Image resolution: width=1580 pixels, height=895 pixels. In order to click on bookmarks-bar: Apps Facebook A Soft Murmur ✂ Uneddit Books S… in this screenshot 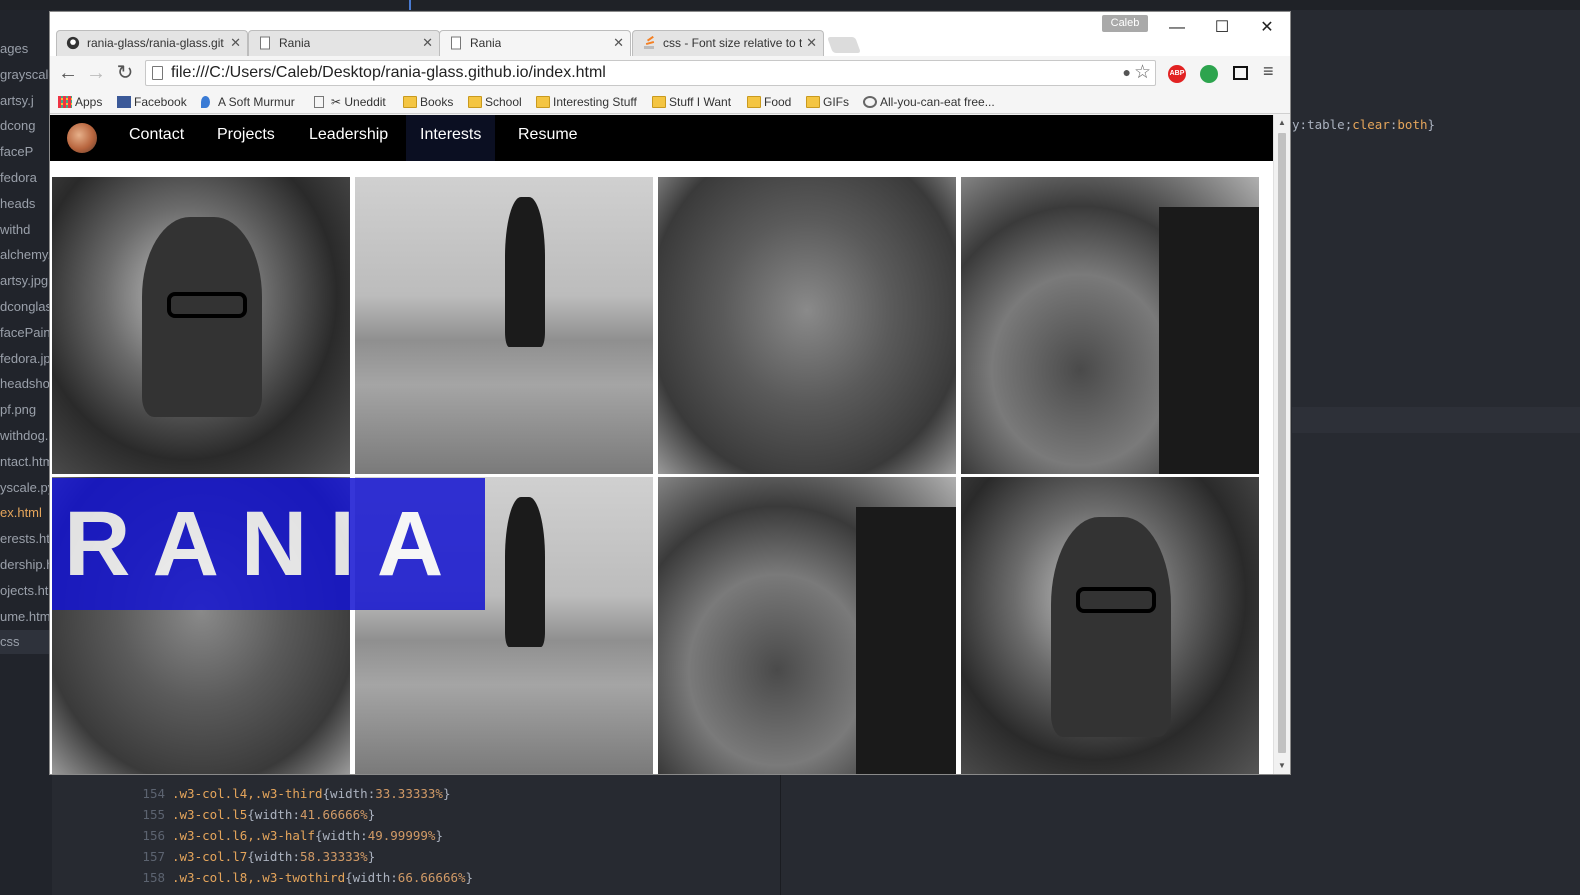, I will do `click(670, 101)`.